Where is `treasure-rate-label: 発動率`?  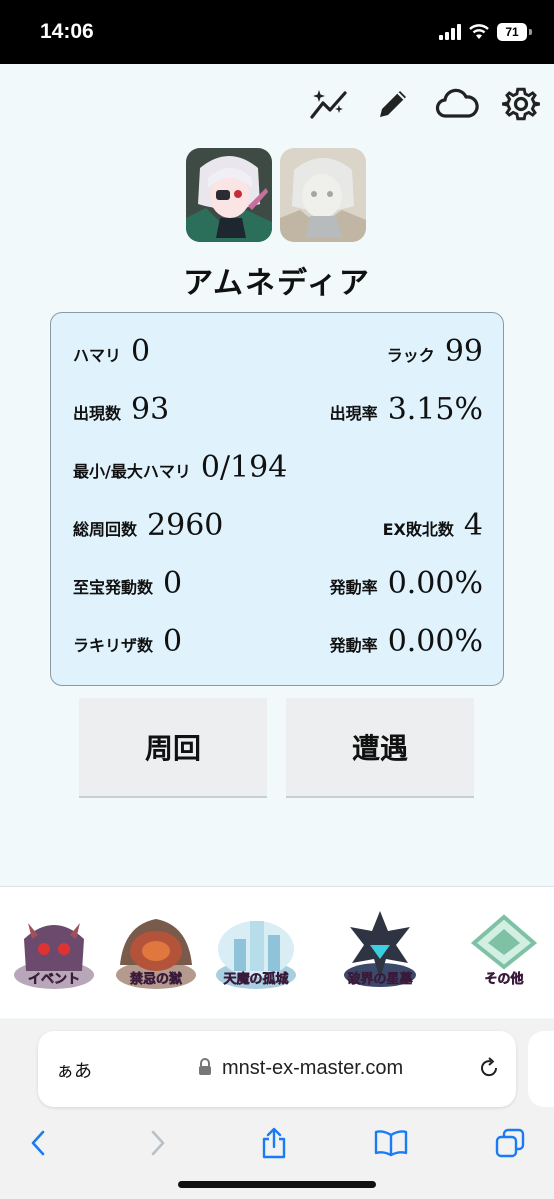
treasure-rate-label: 発動率 is located at coordinates (353, 587).